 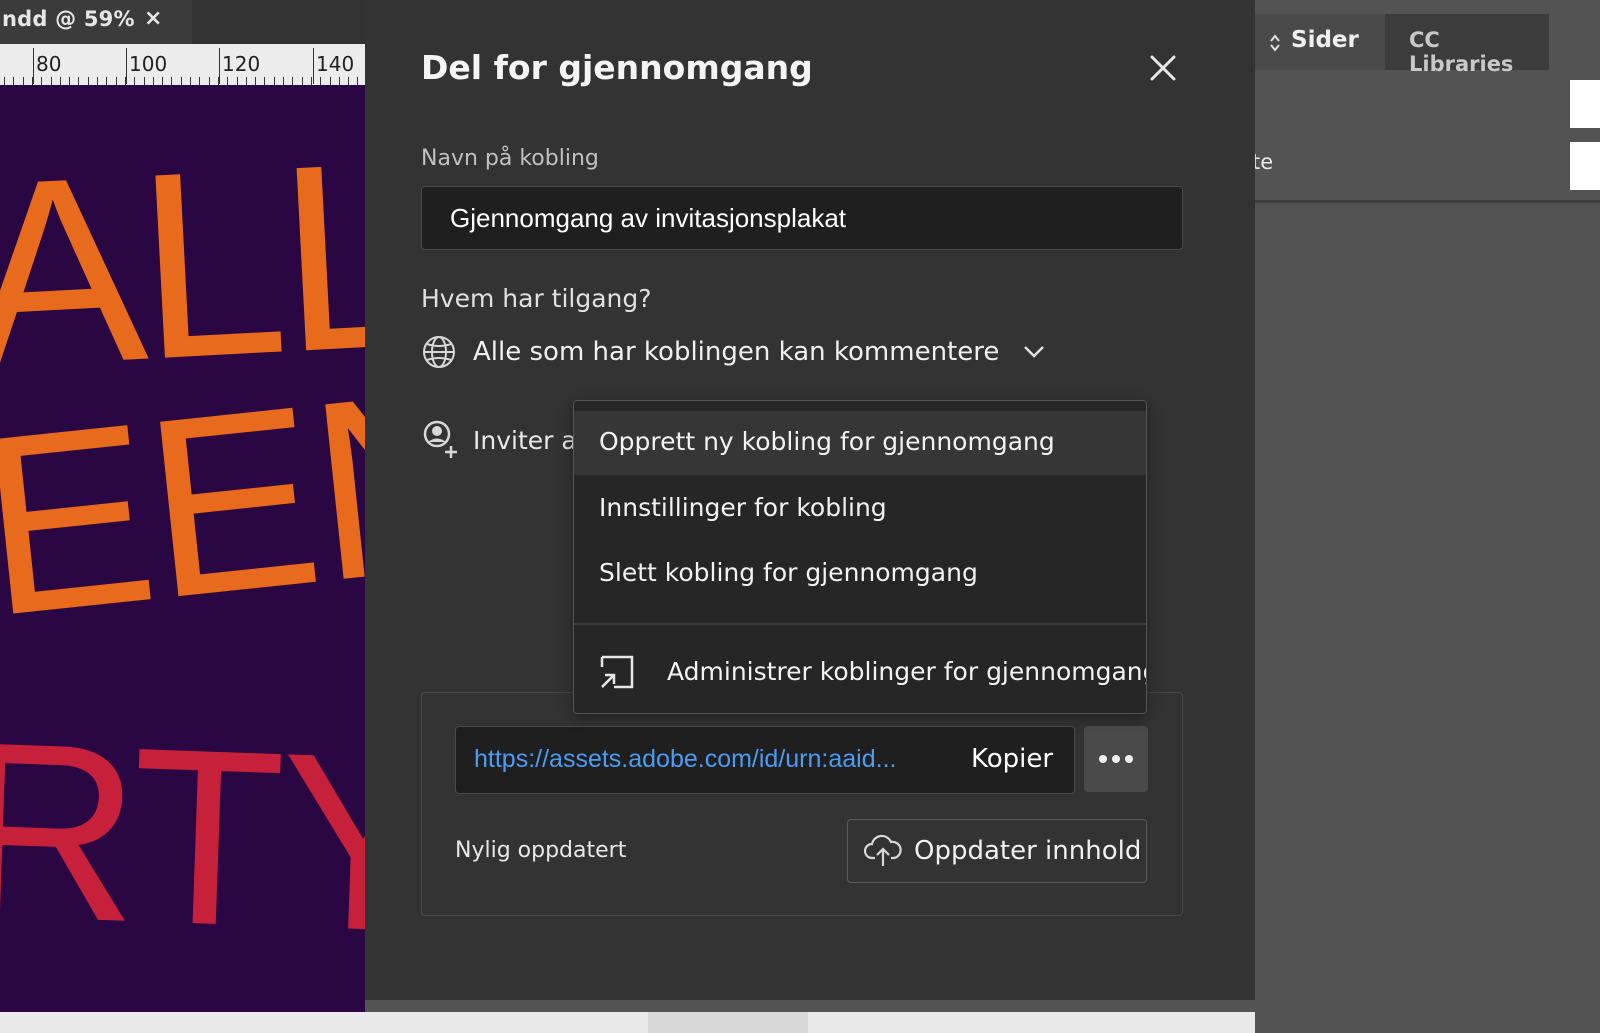 I want to click on link-name-label: Navn på kobling, so click(x=510, y=158).